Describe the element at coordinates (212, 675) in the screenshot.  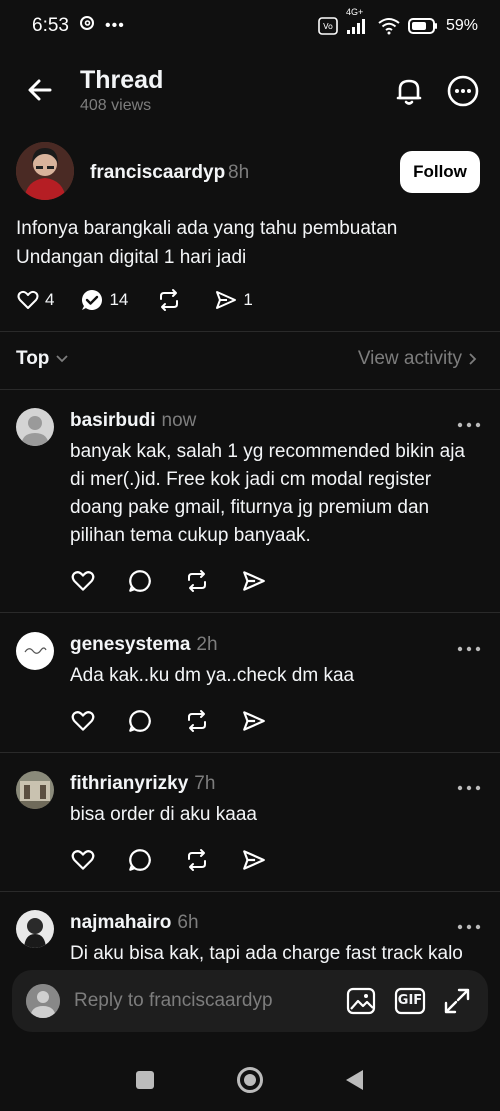
I see `reply-text-line: Ada kak..ku dm ya..check dm kaa` at that location.